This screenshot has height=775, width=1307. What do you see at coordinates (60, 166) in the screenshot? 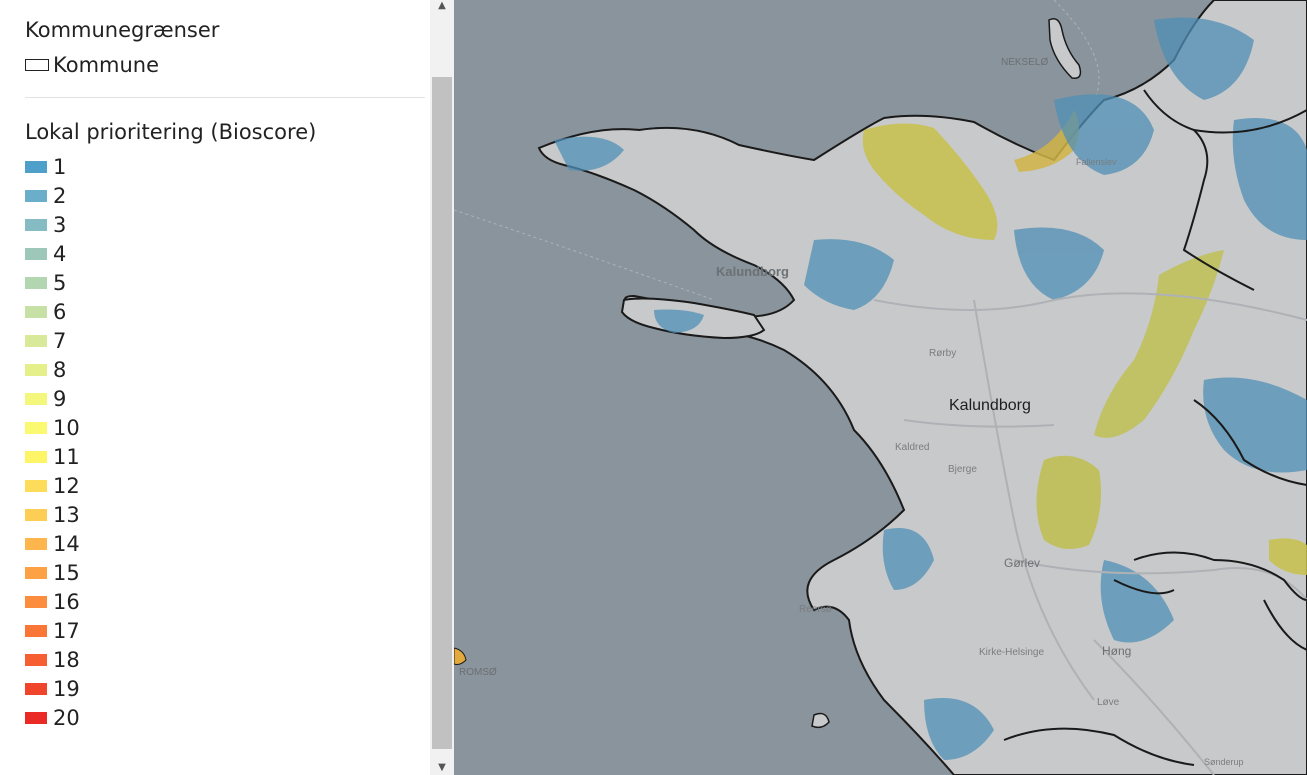
I see `bioscore-legend-label: 1` at bounding box center [60, 166].